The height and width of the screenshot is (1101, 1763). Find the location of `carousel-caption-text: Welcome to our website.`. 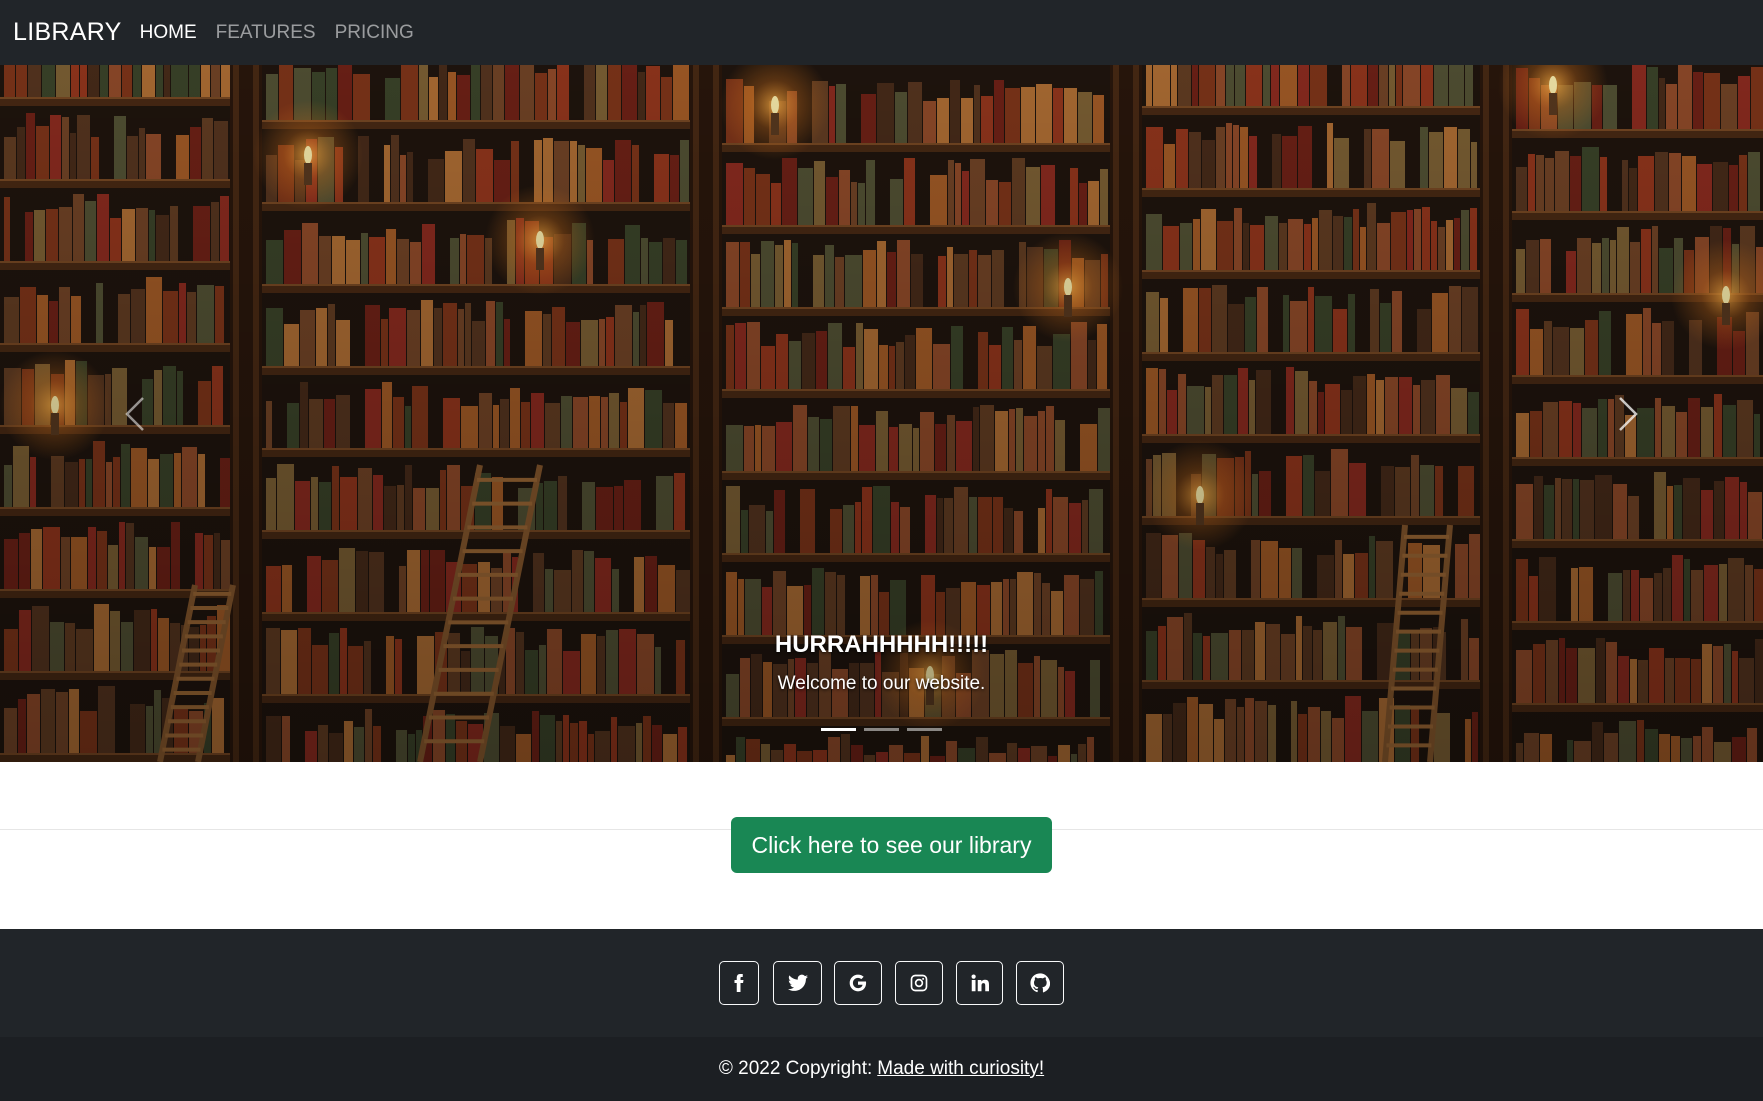

carousel-caption-text: Welcome to our website. is located at coordinates (881, 683).